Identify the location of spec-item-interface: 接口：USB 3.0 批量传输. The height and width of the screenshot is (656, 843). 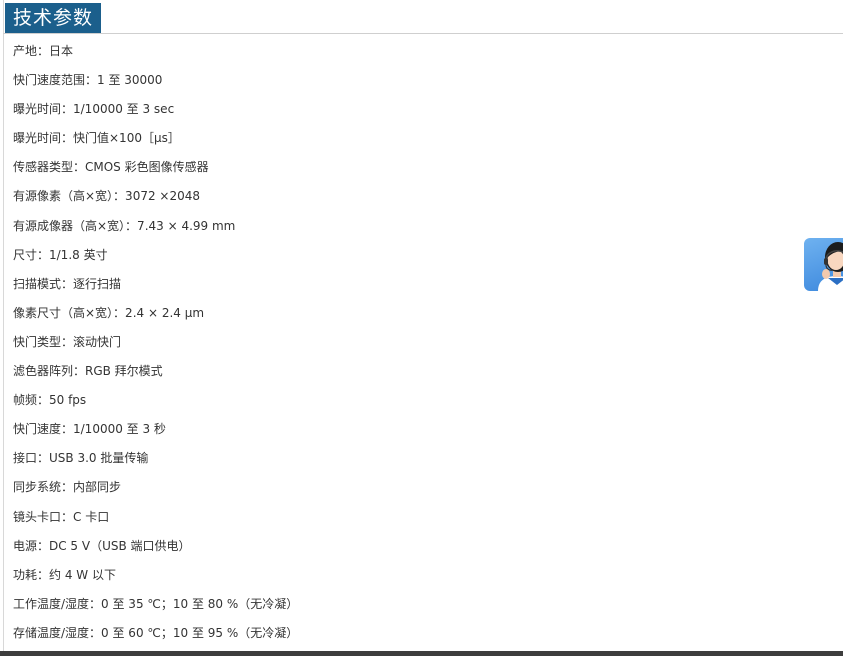
(81, 458).